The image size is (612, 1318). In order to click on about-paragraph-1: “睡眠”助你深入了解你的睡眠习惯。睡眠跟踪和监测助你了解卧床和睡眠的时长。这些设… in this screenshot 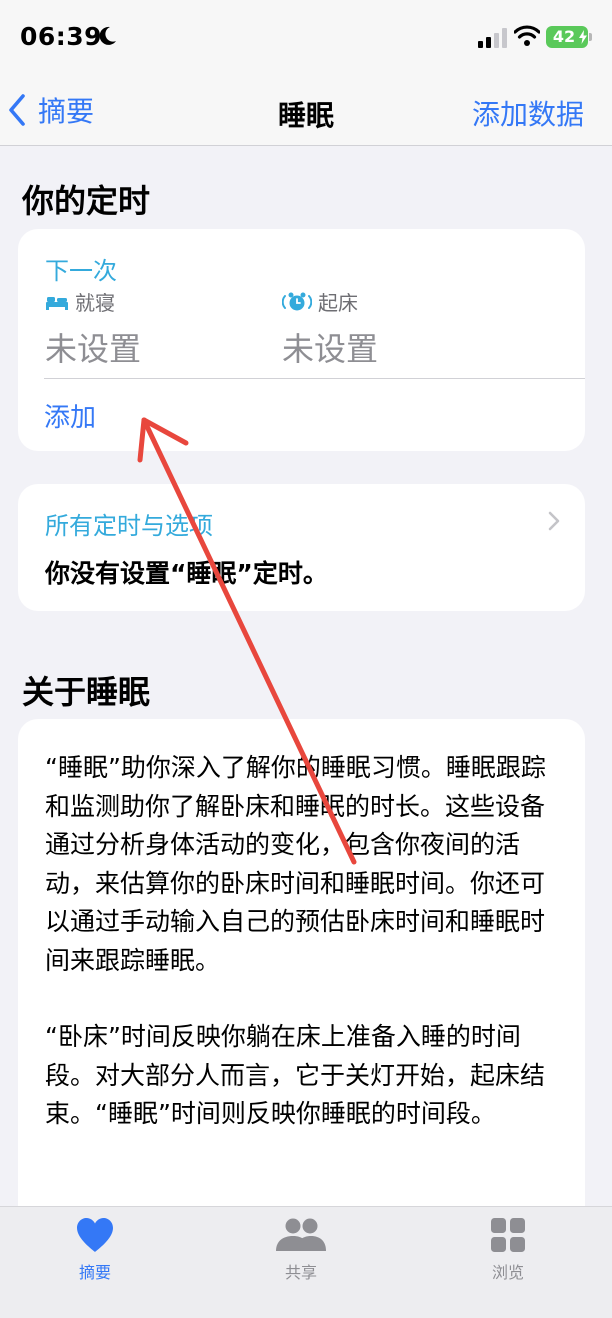, I will do `click(295, 864)`.